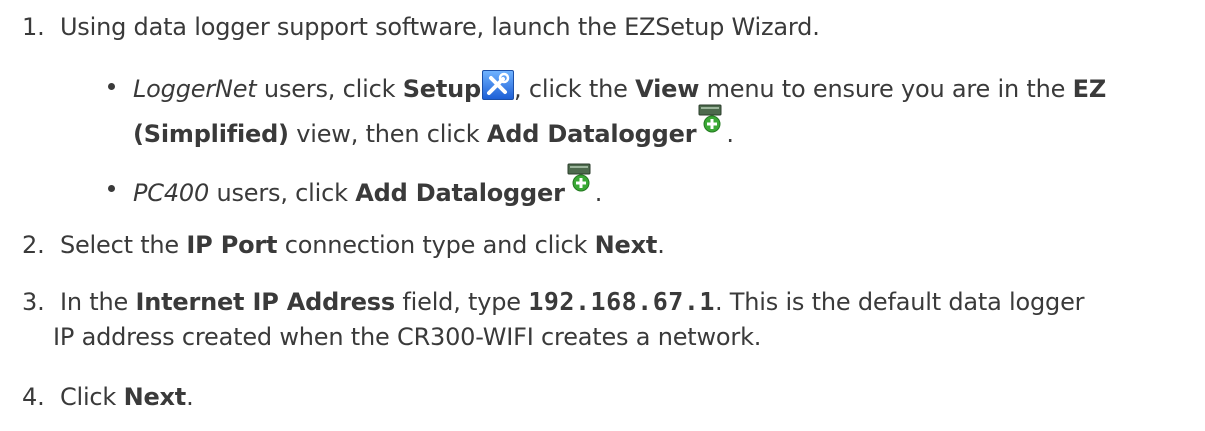  Describe the element at coordinates (97, 302) in the screenshot. I see `text-span: In the` at that location.